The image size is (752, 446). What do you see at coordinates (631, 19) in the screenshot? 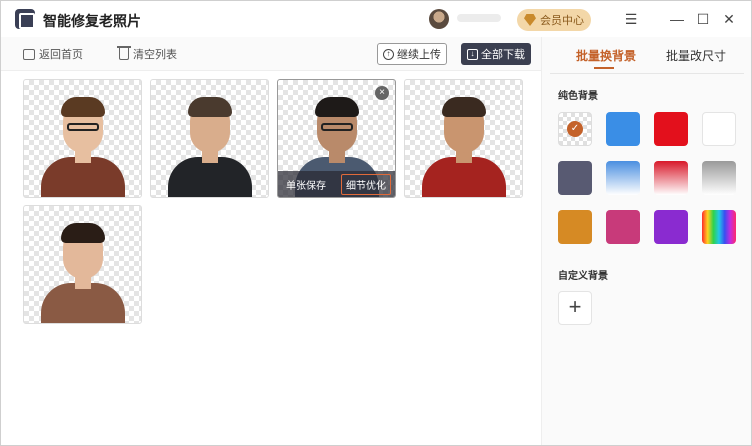
I see `menu-icon: ☰` at bounding box center [631, 19].